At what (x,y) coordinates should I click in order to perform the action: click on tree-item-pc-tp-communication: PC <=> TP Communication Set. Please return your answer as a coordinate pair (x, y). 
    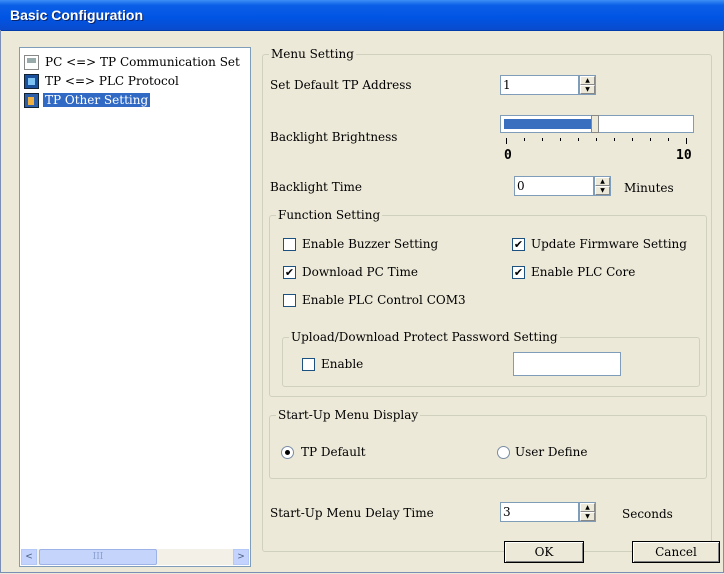
    Looking at the image, I should click on (133, 62).